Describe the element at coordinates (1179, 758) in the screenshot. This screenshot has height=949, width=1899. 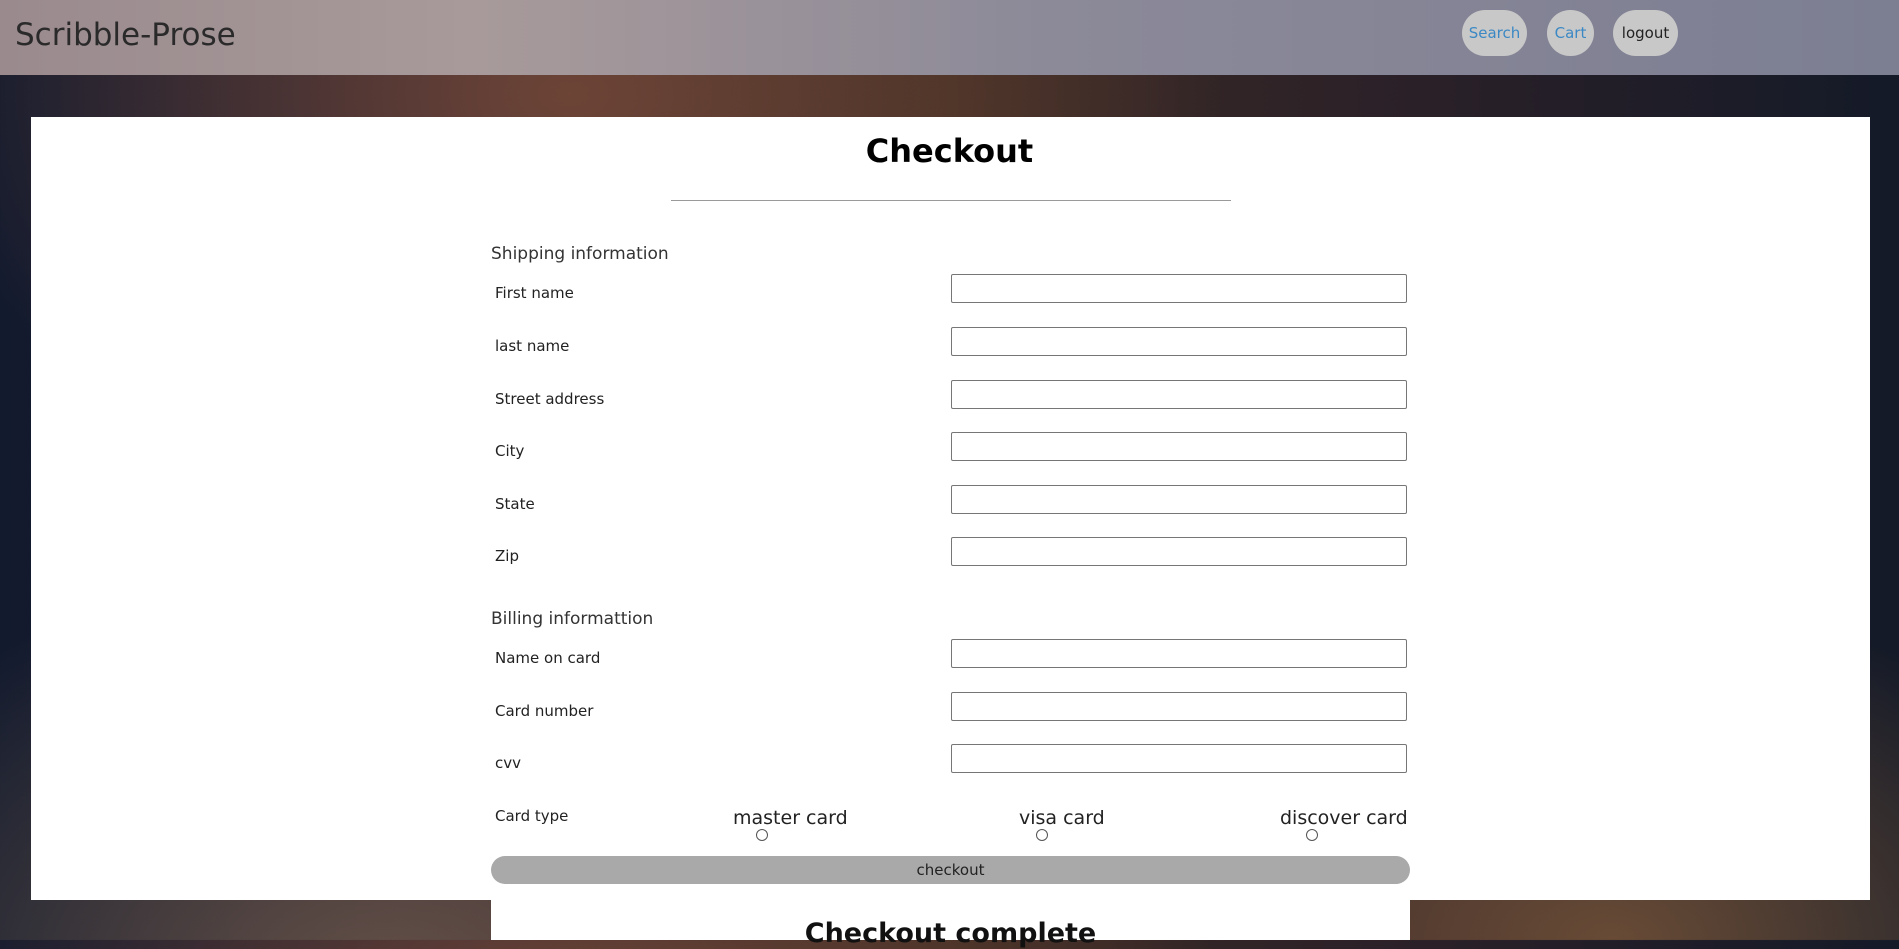
I see `cvv-input` at that location.